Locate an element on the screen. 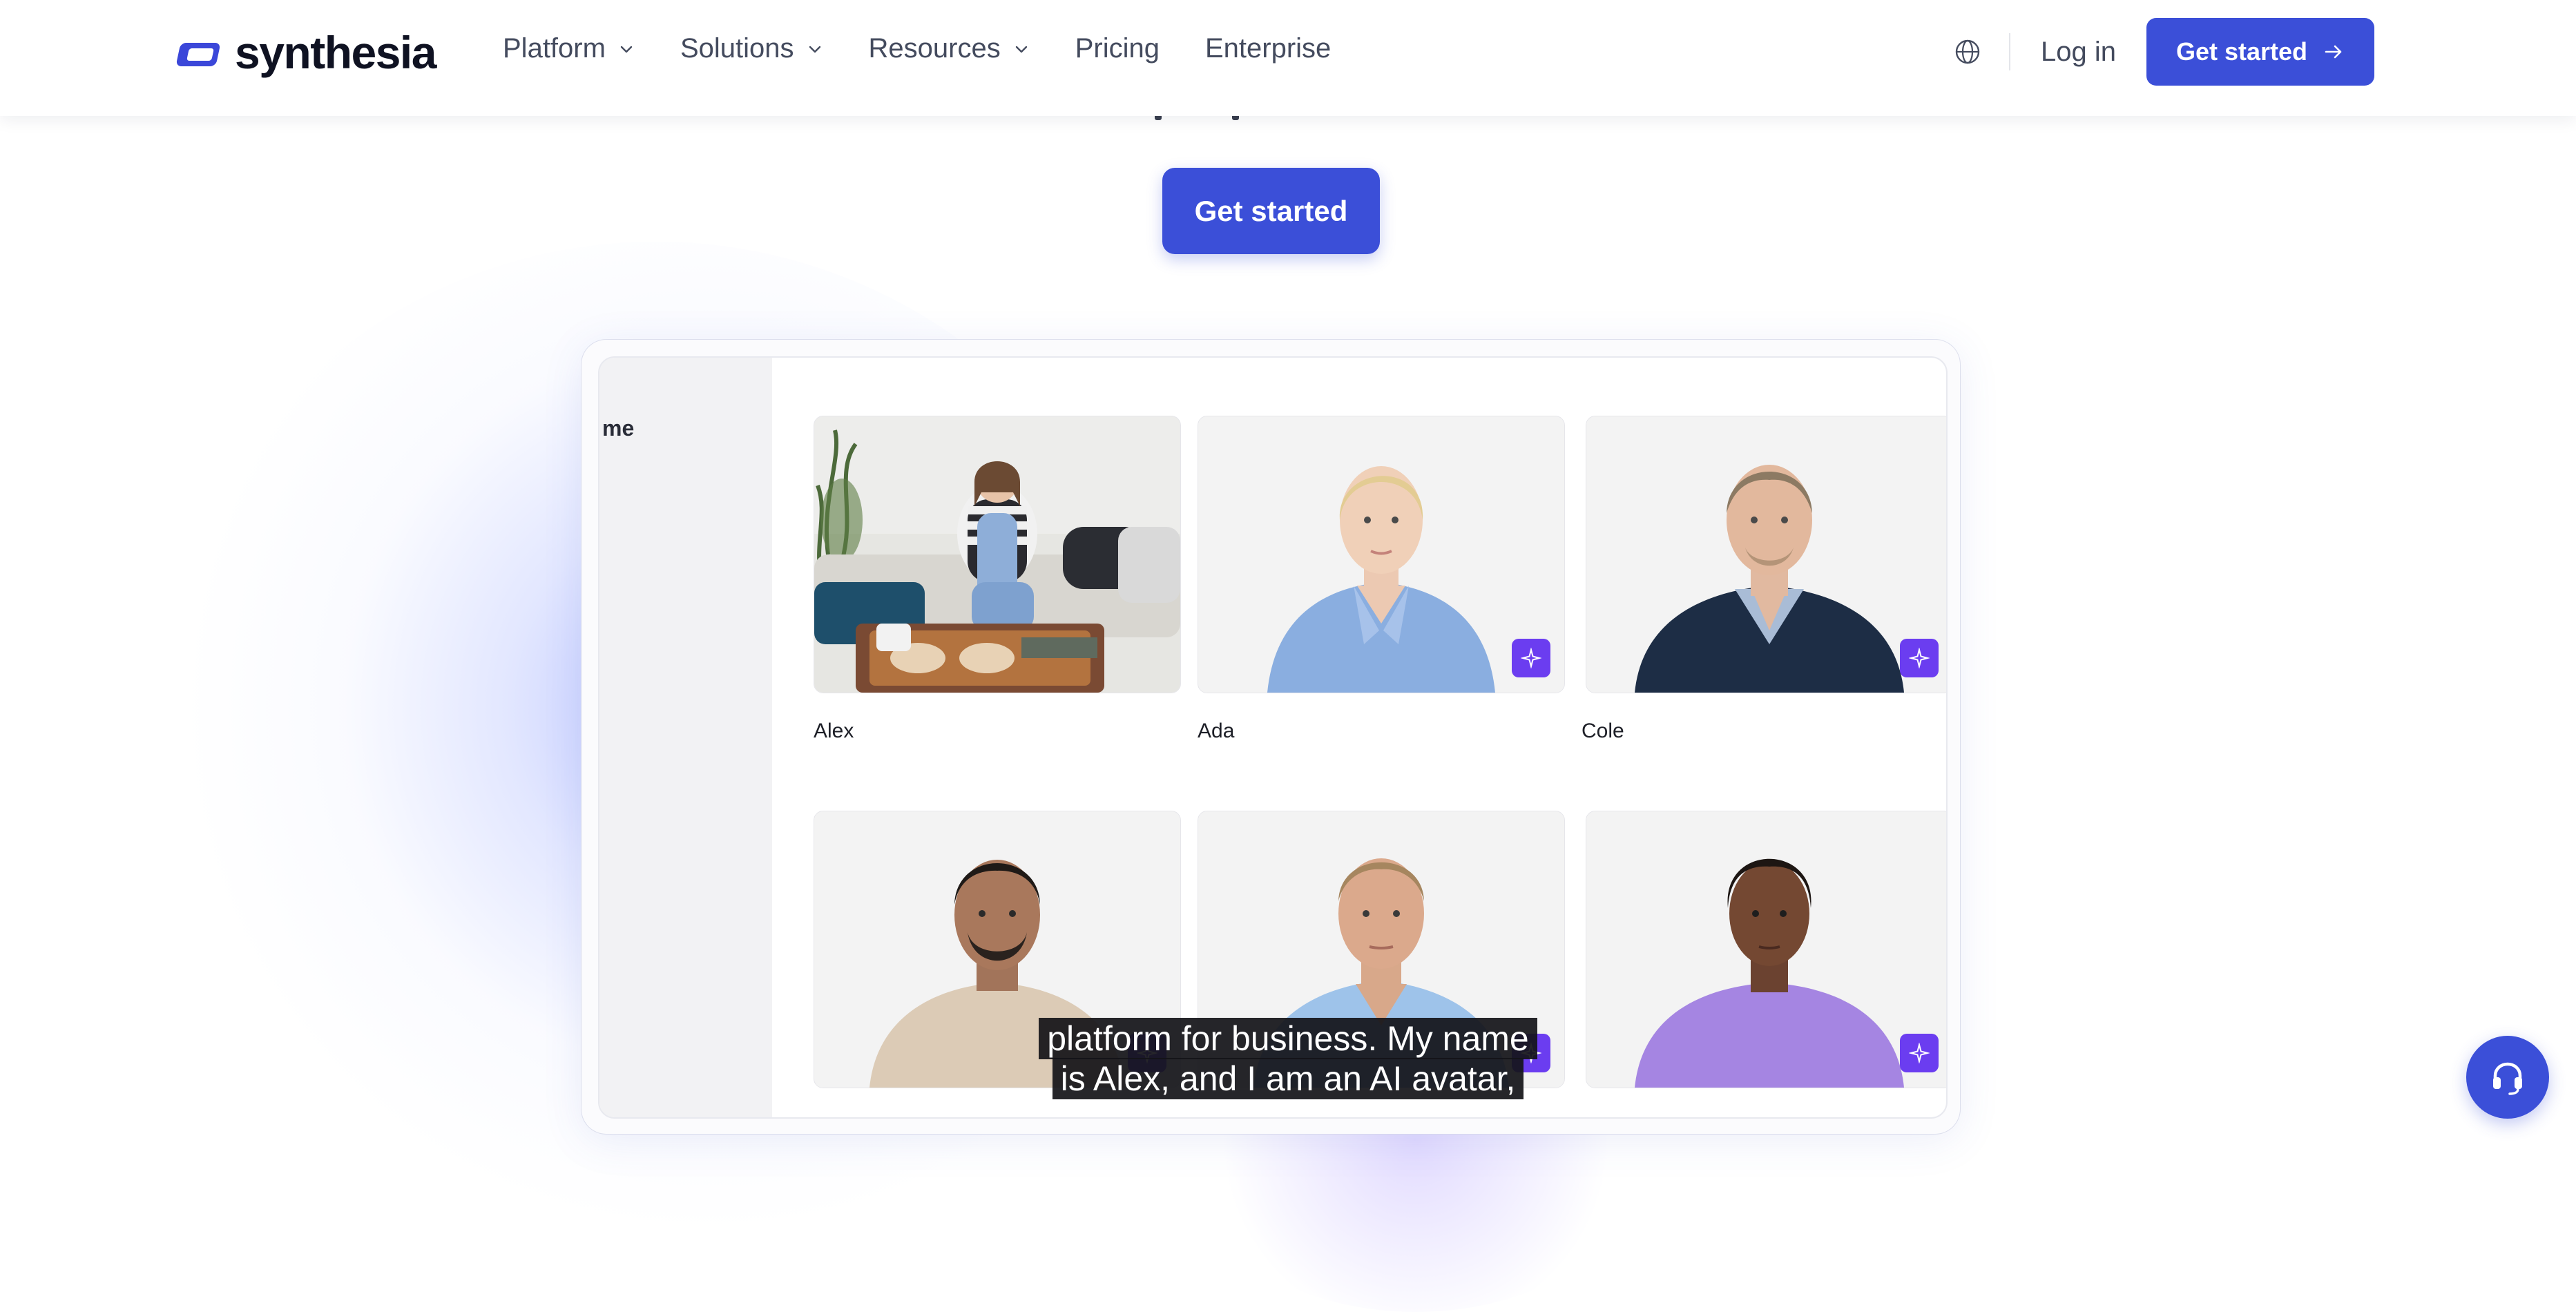 This screenshot has width=2576, height=1312. avatar-photo-ada is located at coordinates (1381, 554).